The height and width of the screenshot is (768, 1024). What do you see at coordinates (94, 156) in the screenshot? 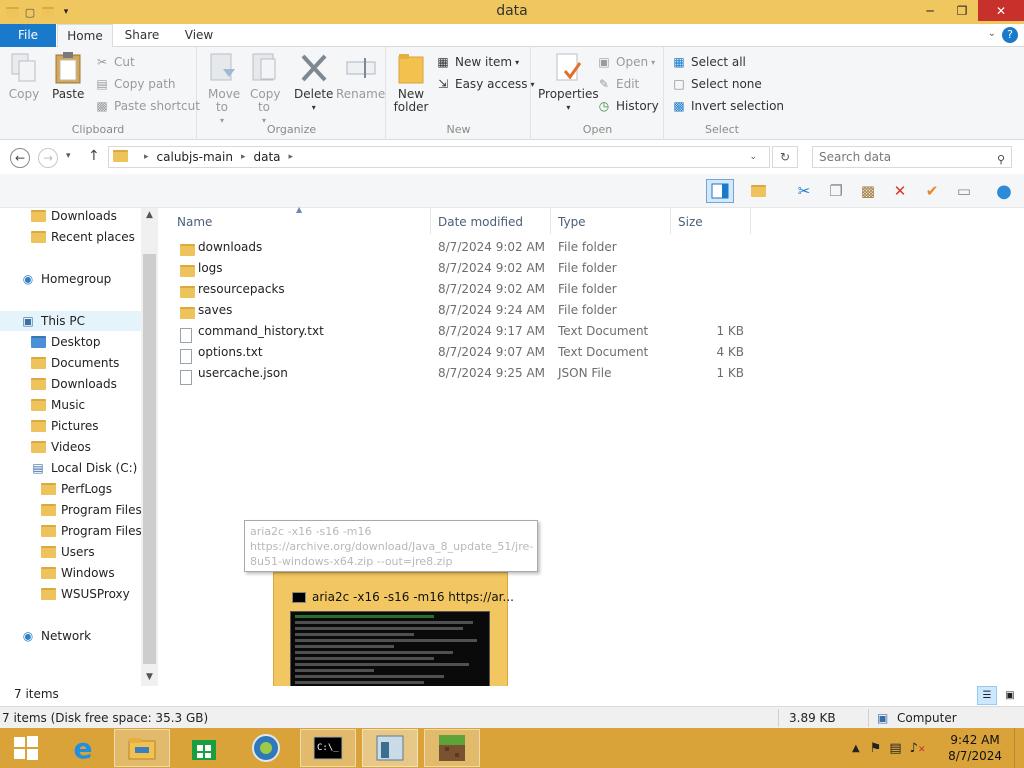
I see `up-icon: ↑` at bounding box center [94, 156].